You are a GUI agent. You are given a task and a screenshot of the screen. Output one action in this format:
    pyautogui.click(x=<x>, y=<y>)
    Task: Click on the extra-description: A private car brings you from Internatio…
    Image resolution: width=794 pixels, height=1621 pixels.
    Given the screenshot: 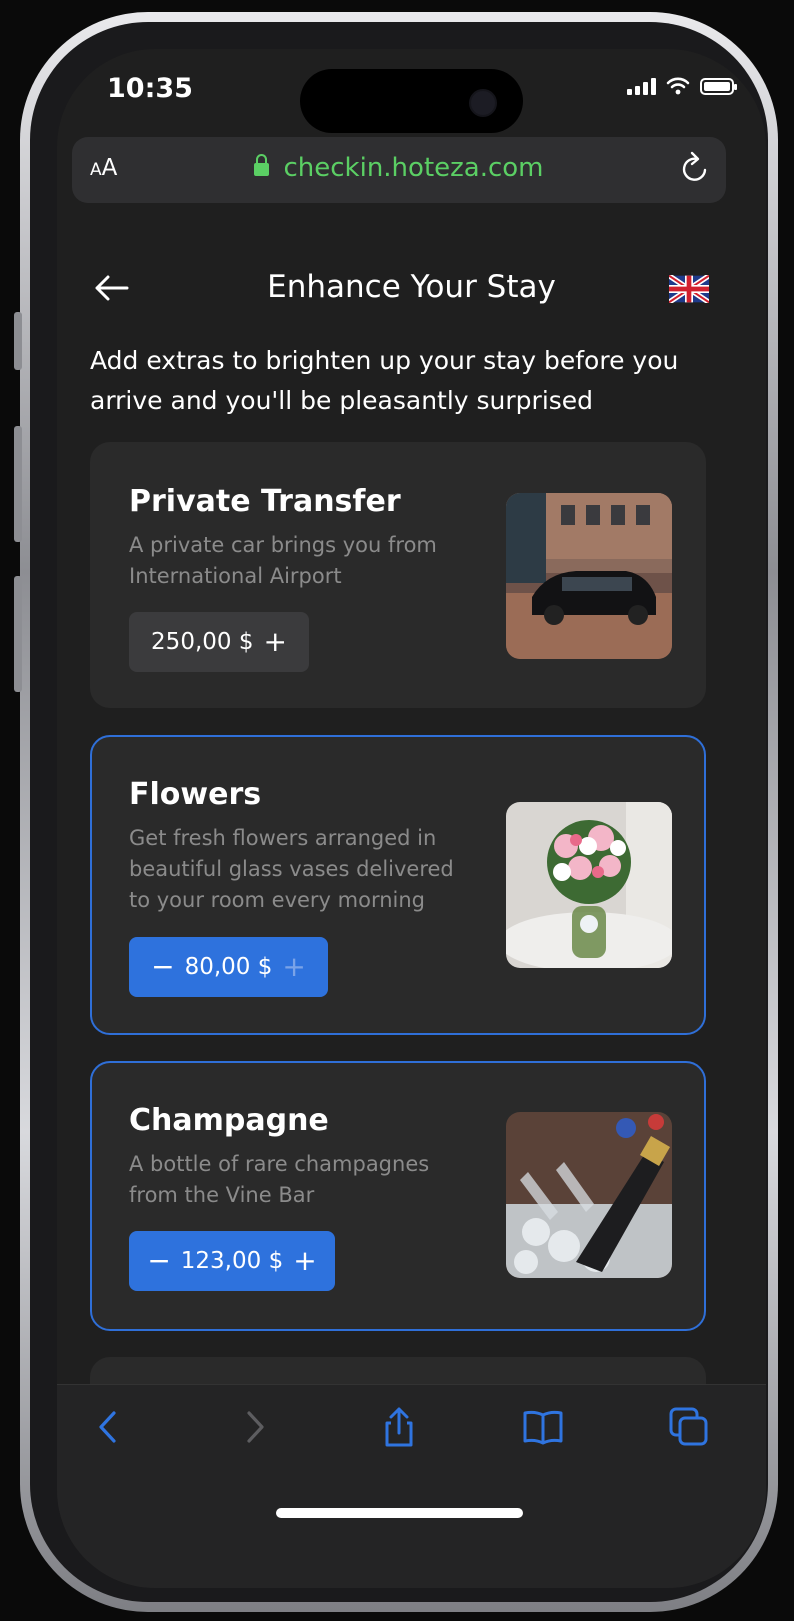 What is the action you would take?
    pyautogui.click(x=283, y=560)
    